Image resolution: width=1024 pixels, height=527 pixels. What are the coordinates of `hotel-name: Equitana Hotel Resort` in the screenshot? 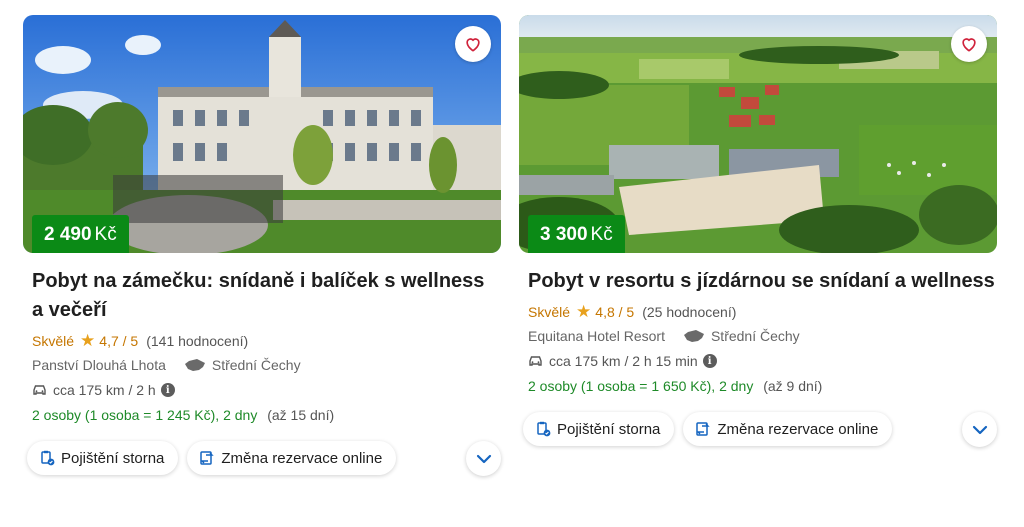 It's located at (596, 336).